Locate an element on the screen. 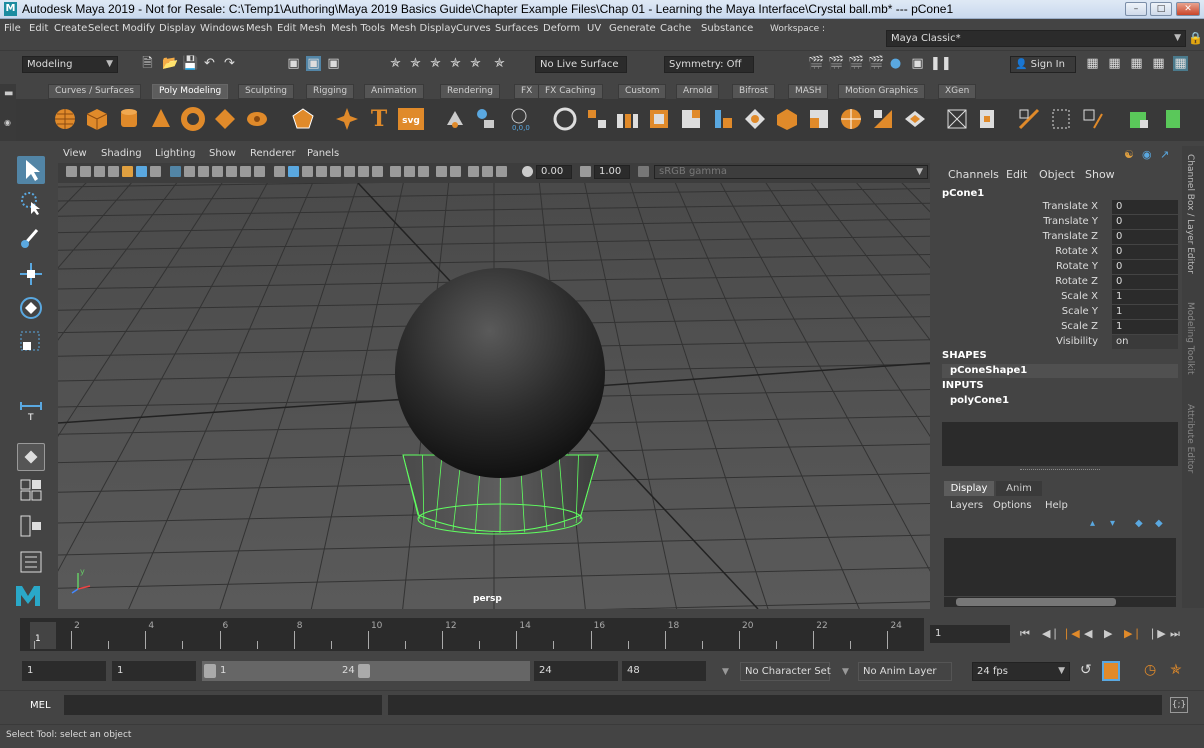  snap-view-icon: ✯ is located at coordinates (455, 63).